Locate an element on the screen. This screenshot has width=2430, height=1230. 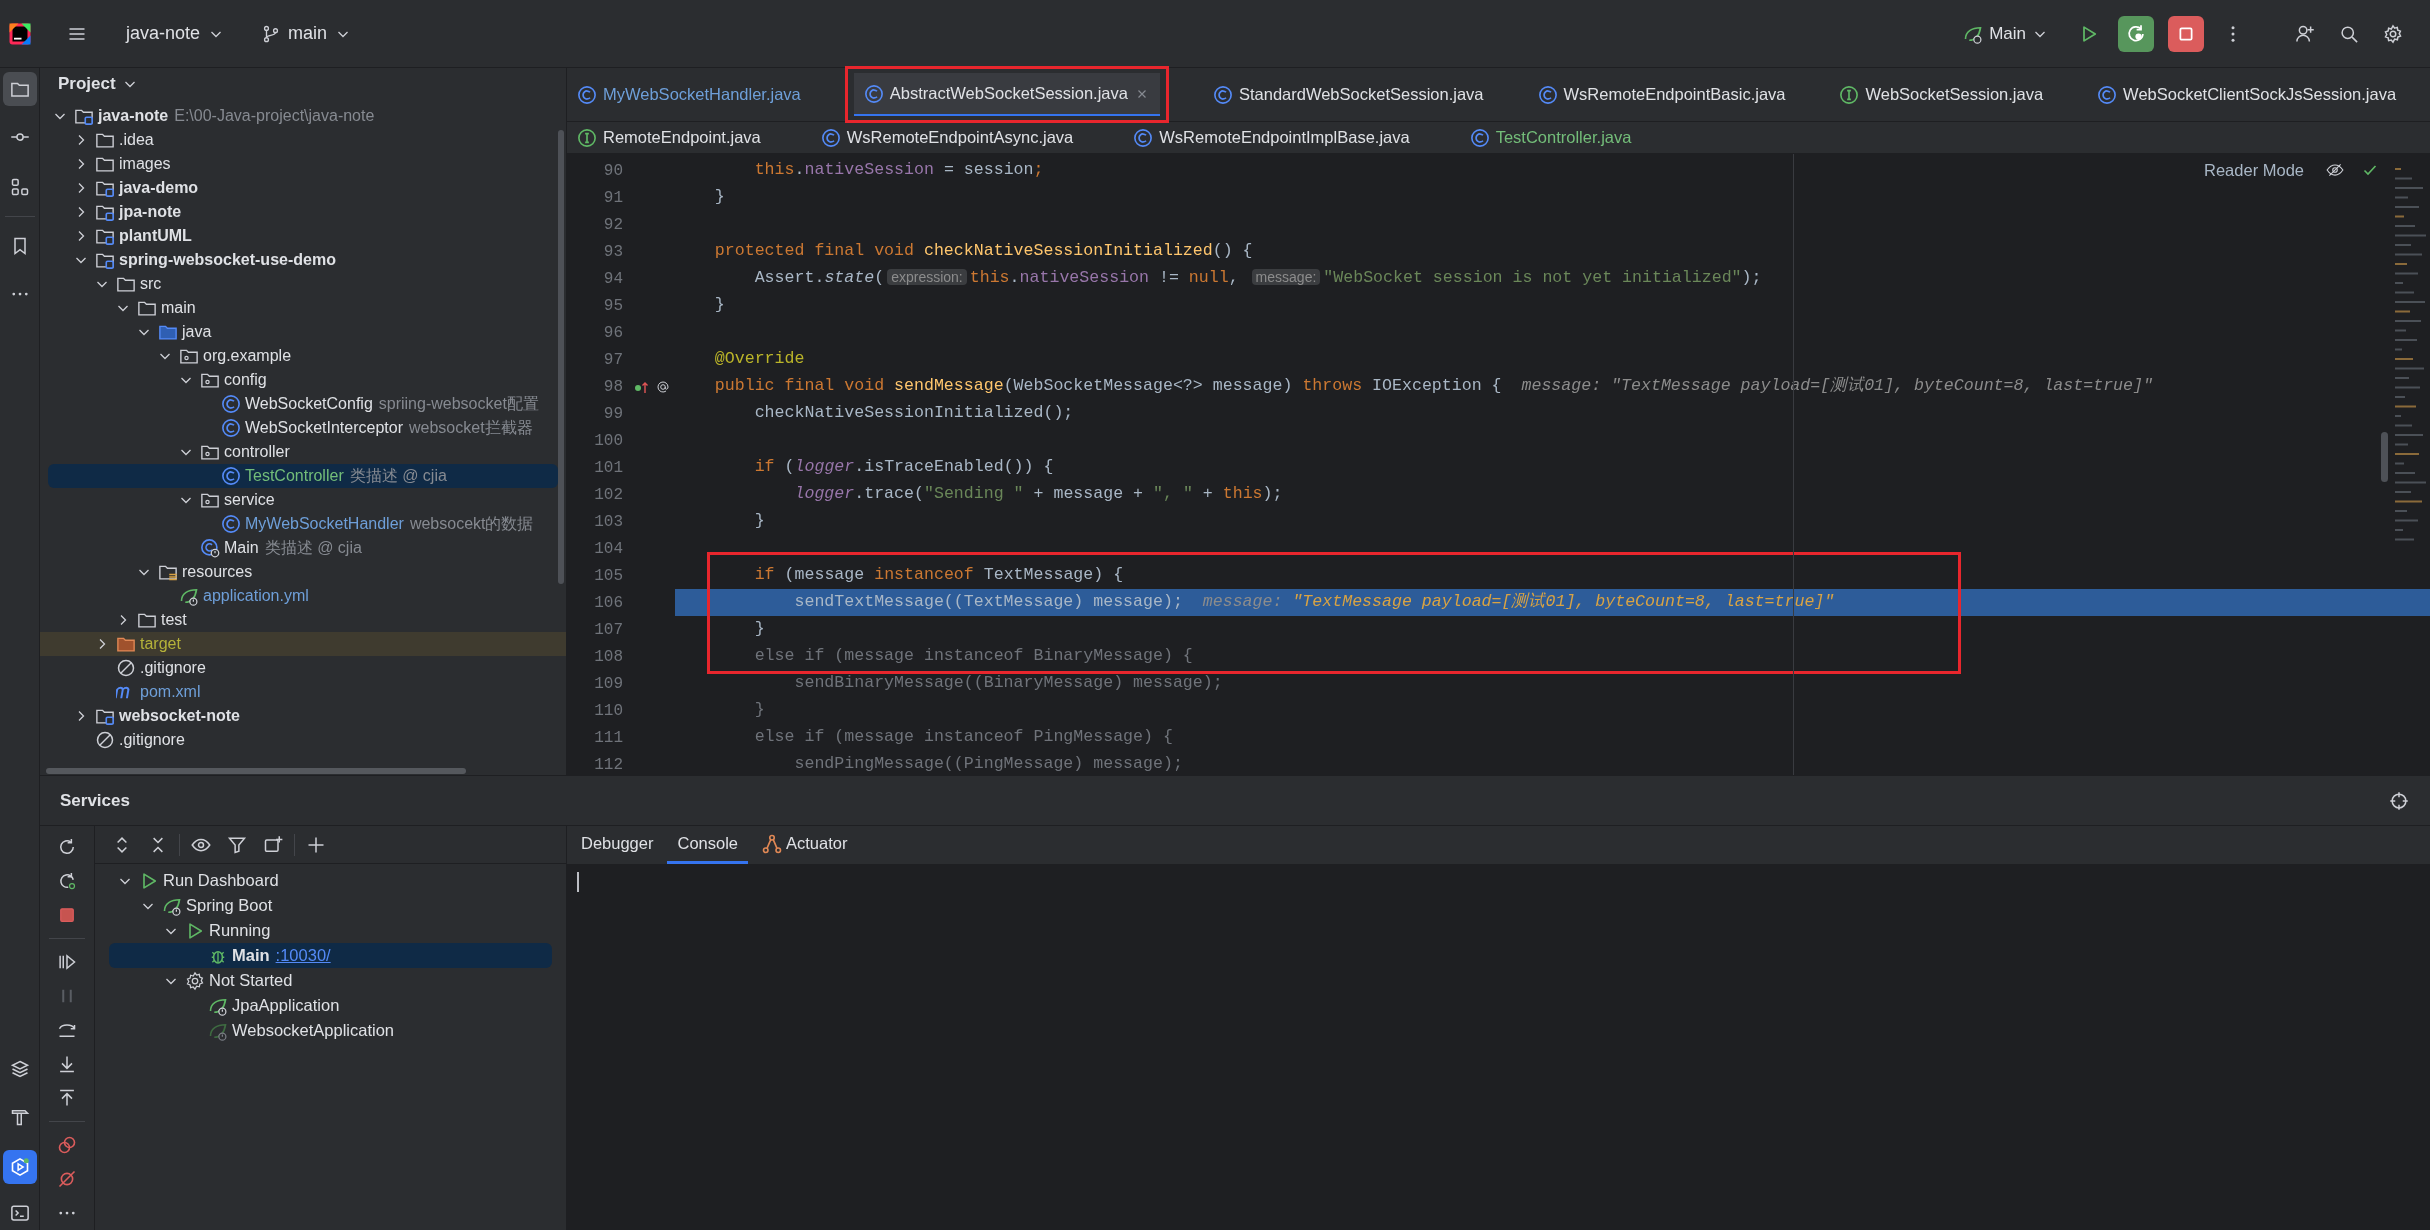
line-number: 107 is located at coordinates (608, 630).